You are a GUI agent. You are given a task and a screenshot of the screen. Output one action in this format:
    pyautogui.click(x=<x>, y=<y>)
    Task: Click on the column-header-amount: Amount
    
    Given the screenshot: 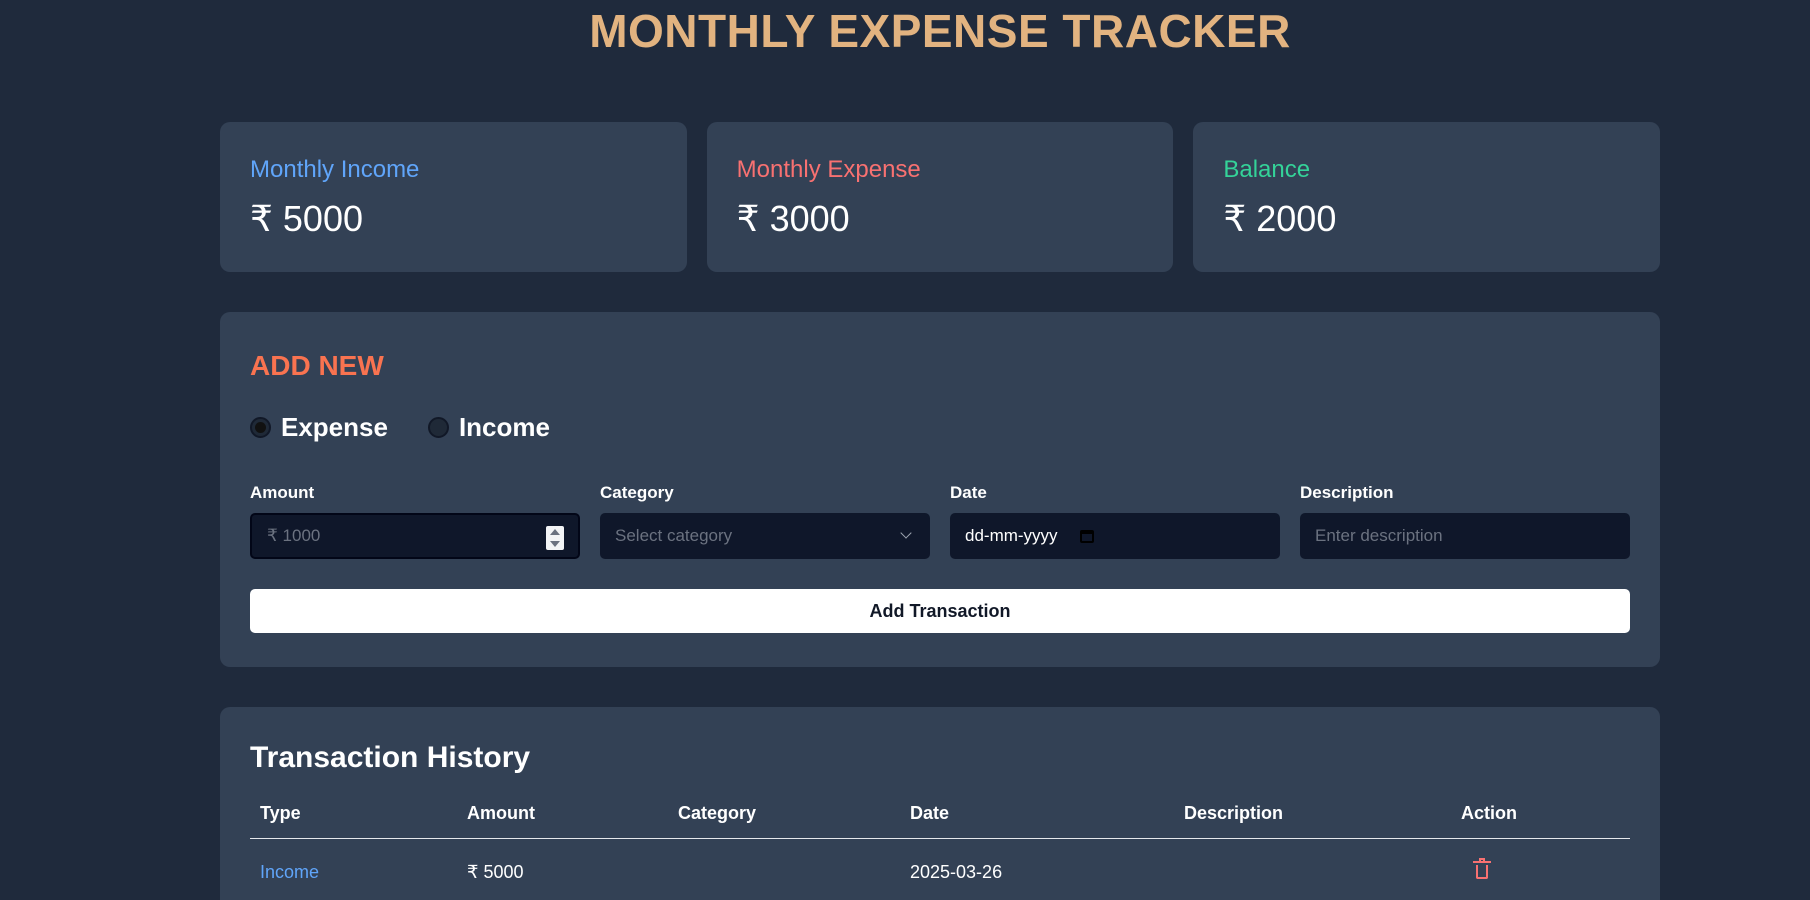 What is the action you would take?
    pyautogui.click(x=562, y=821)
    